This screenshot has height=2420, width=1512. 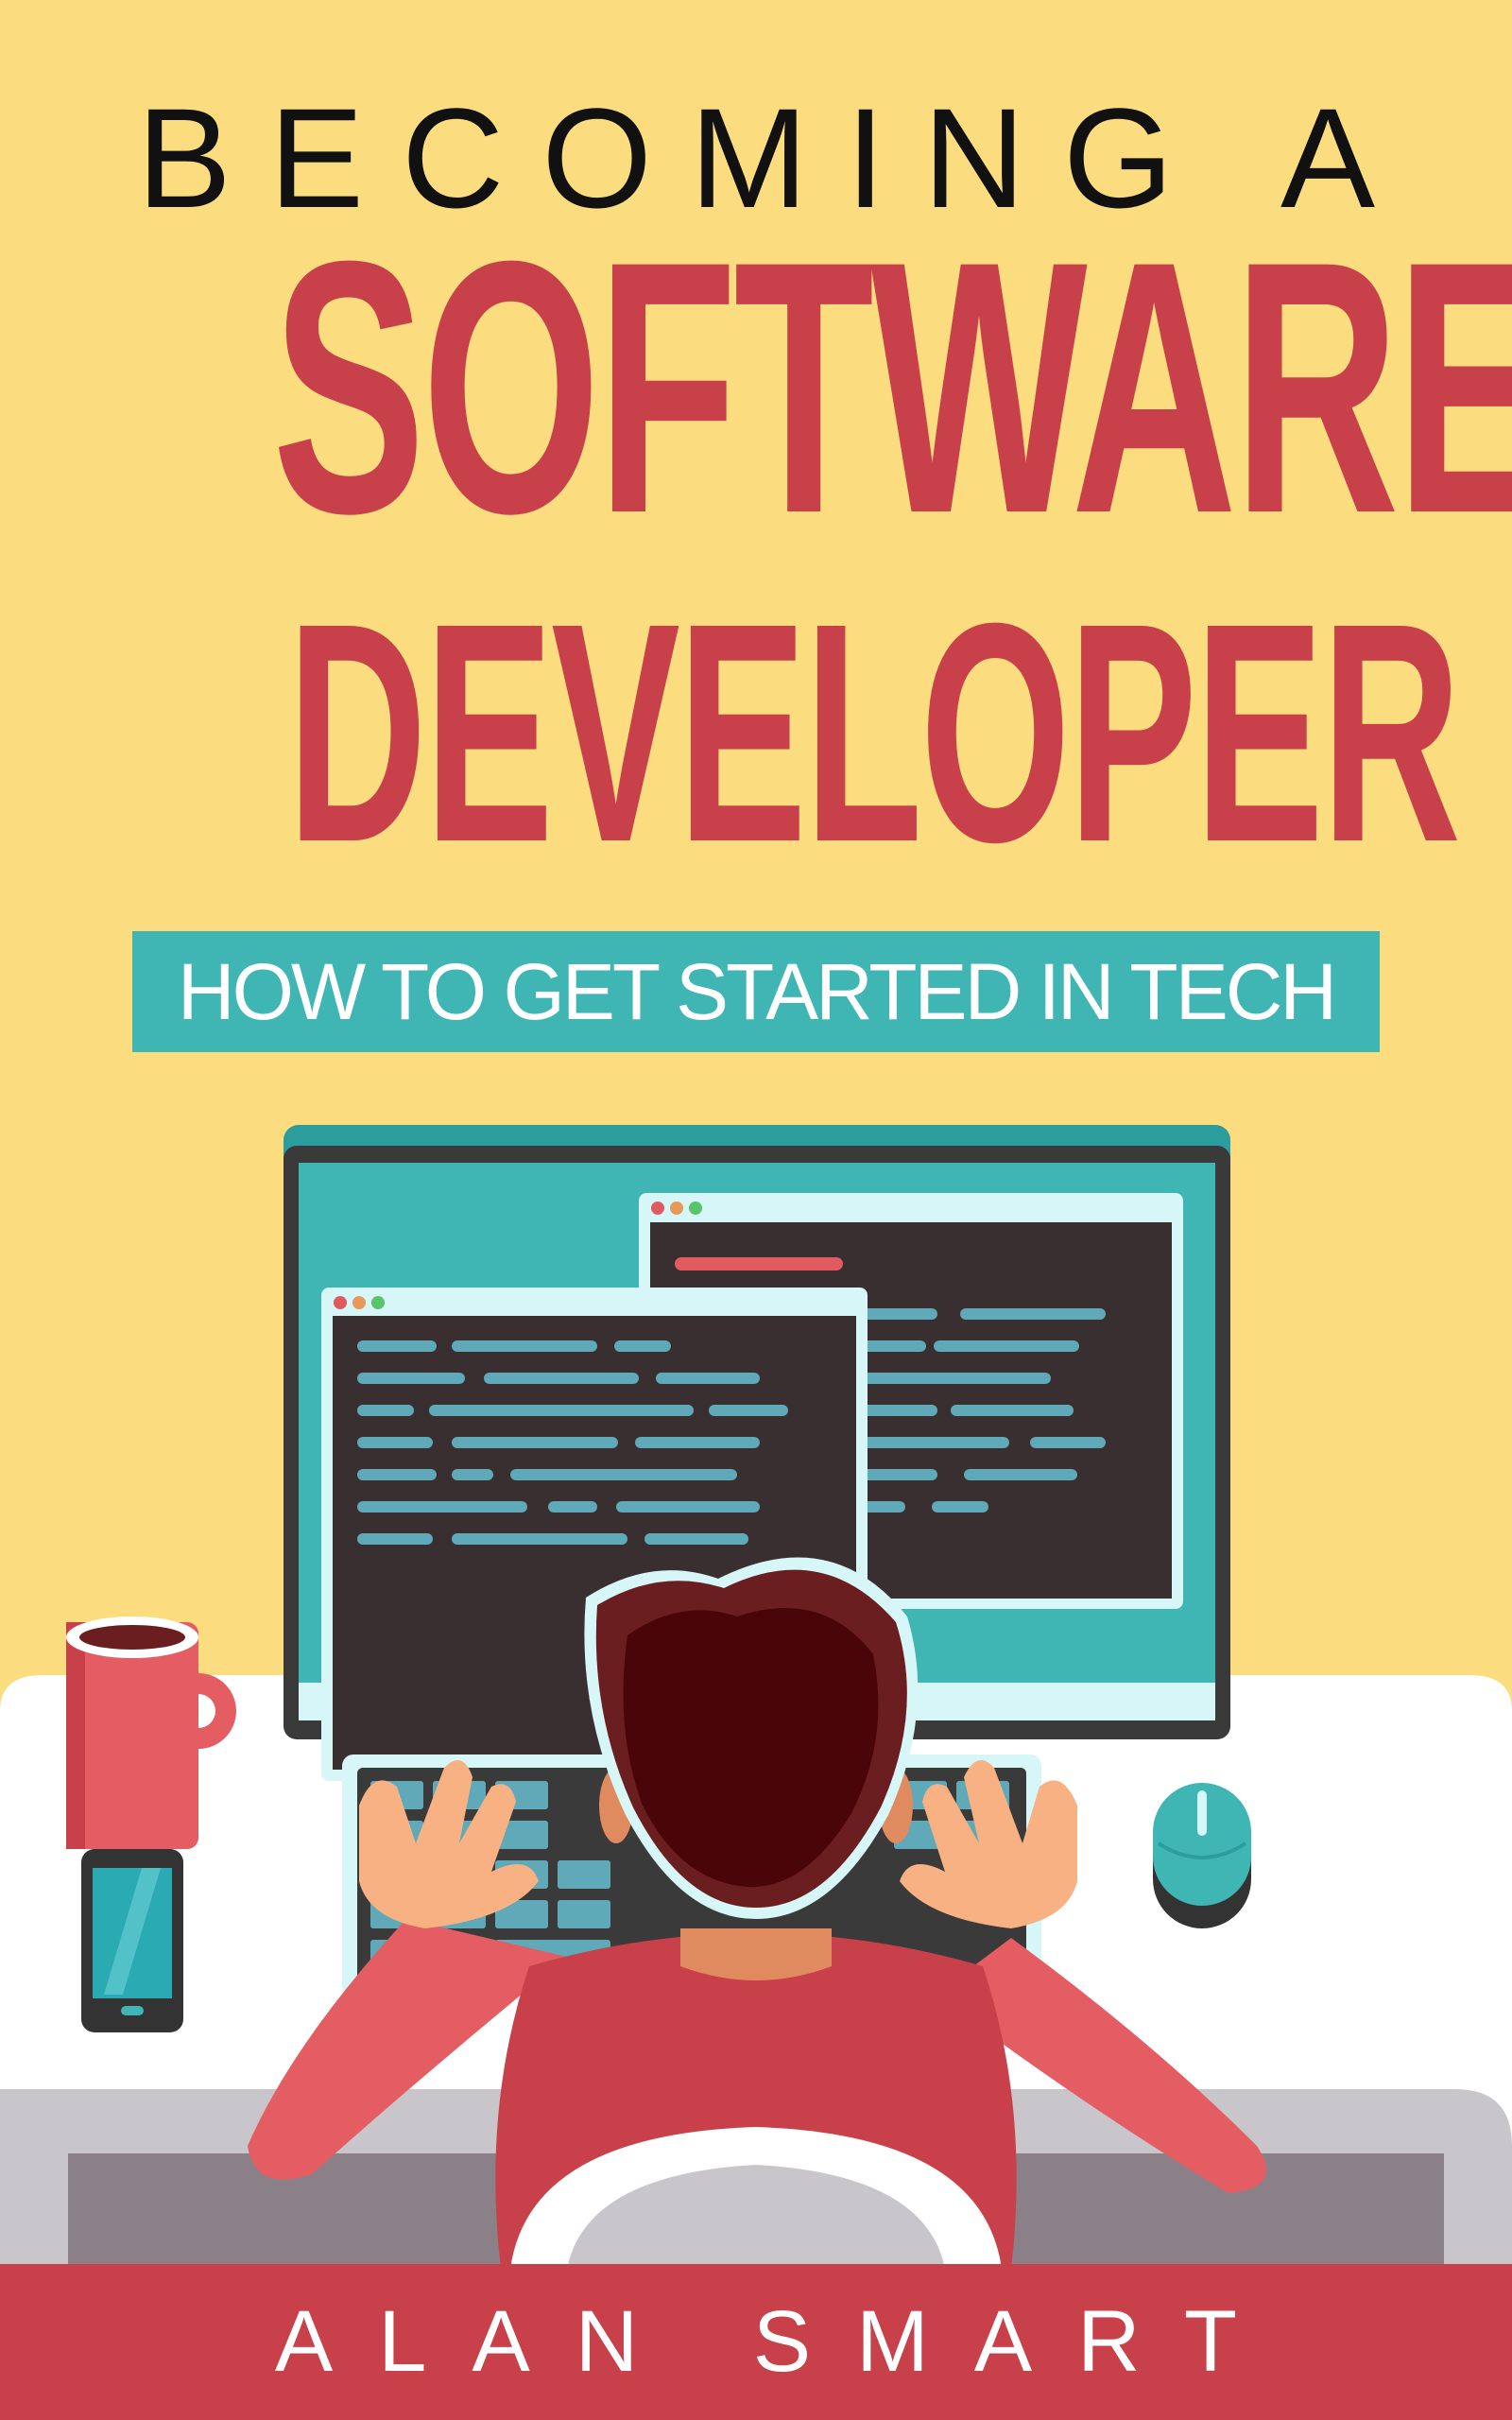 I want to click on title-line-2: DEVELOPER, so click(x=874, y=732).